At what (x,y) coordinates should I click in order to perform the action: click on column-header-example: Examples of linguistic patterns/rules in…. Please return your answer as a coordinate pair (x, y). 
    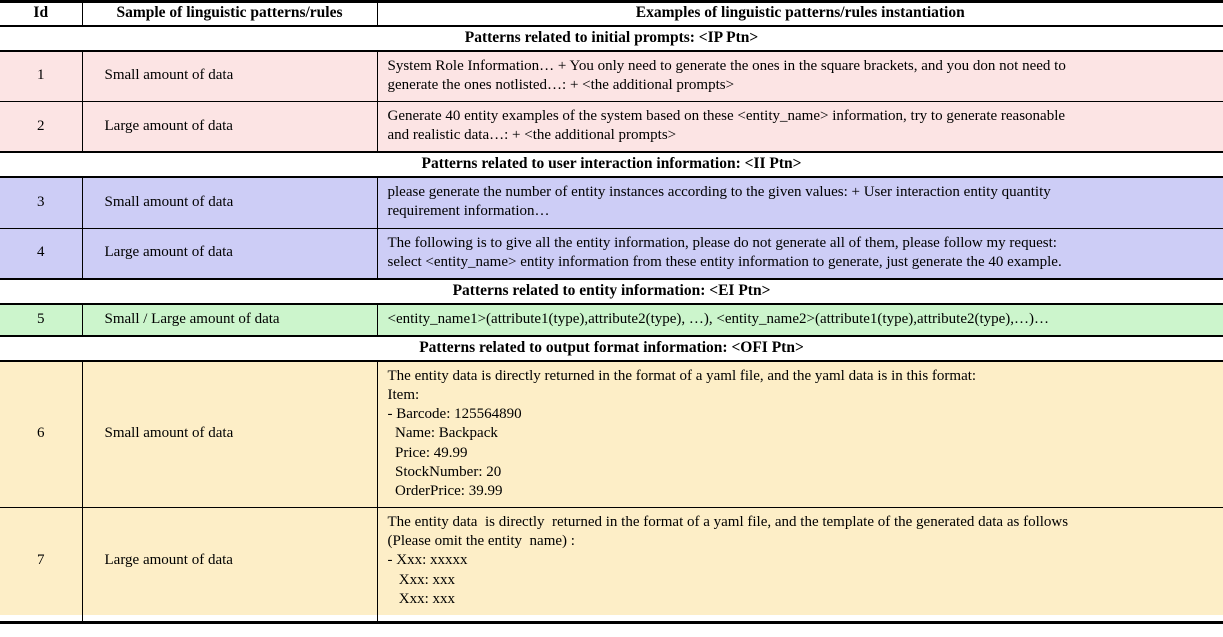
    Looking at the image, I should click on (800, 15).